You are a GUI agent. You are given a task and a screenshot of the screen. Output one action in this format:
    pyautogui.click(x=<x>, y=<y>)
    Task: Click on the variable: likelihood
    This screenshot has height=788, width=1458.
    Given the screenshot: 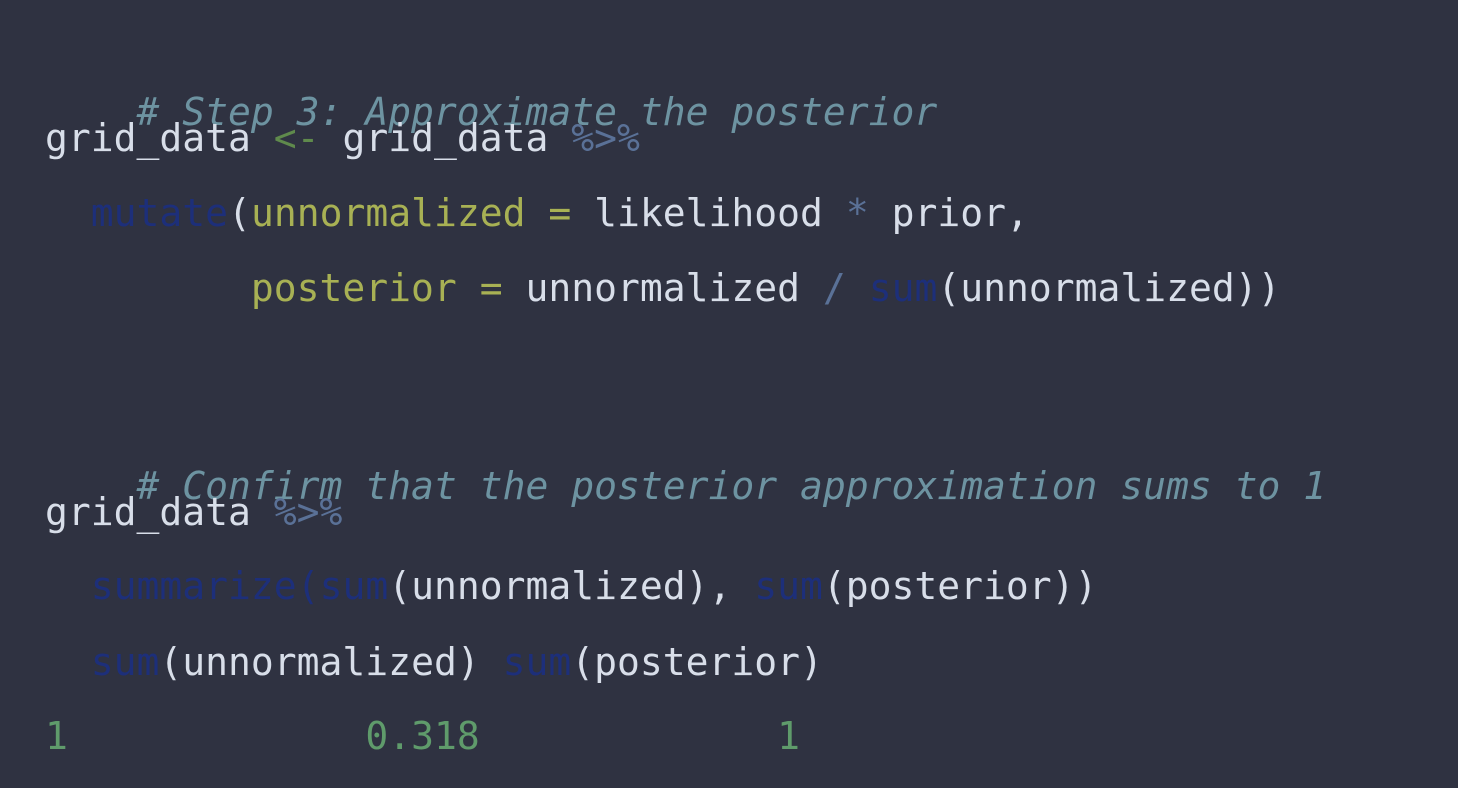 What is the action you would take?
    pyautogui.click(x=708, y=213)
    